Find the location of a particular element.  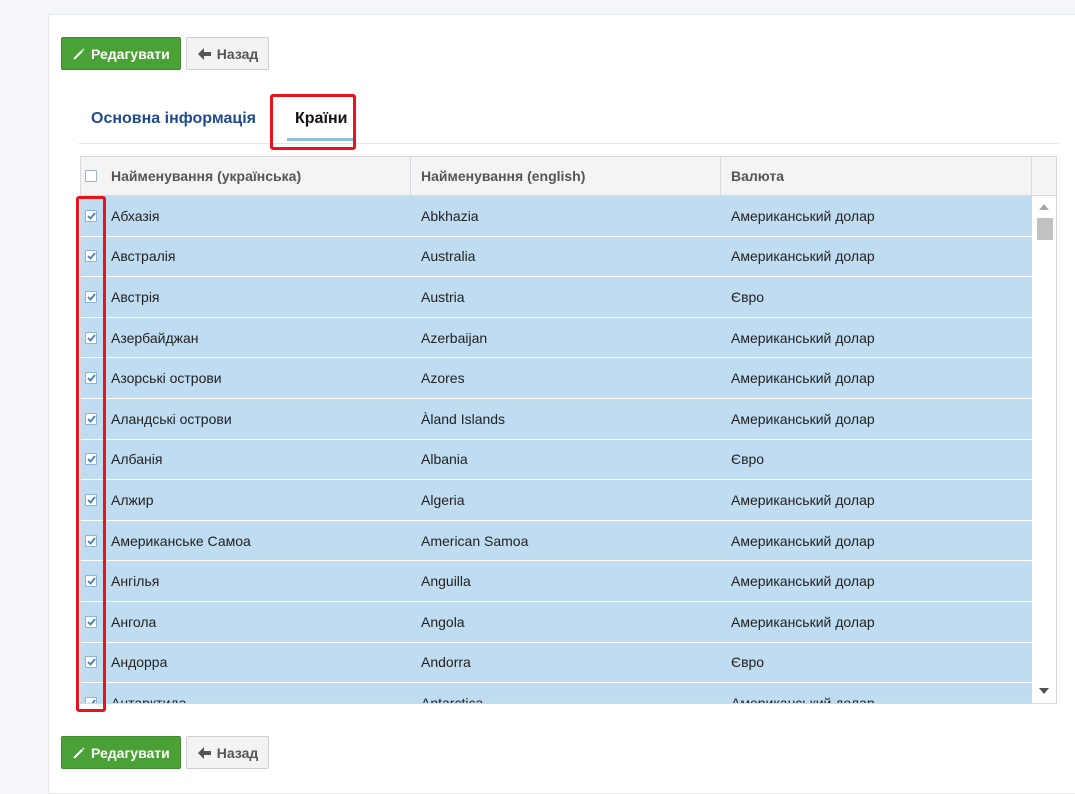

cell-name-ua: Алжир is located at coordinates (132, 499).